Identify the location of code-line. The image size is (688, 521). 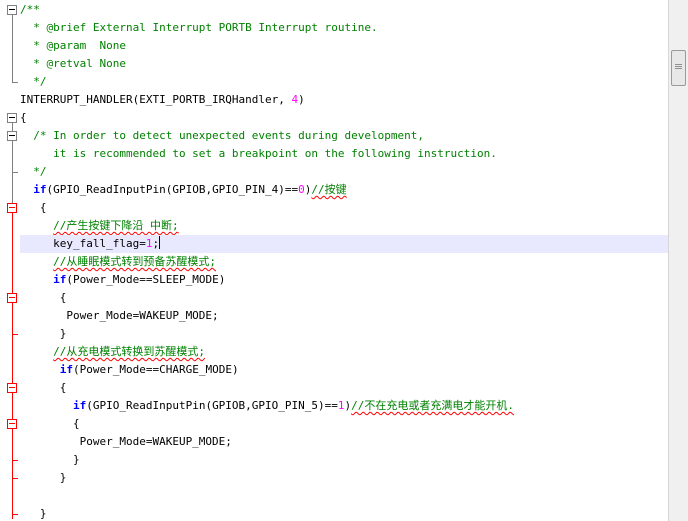
(344, 496).